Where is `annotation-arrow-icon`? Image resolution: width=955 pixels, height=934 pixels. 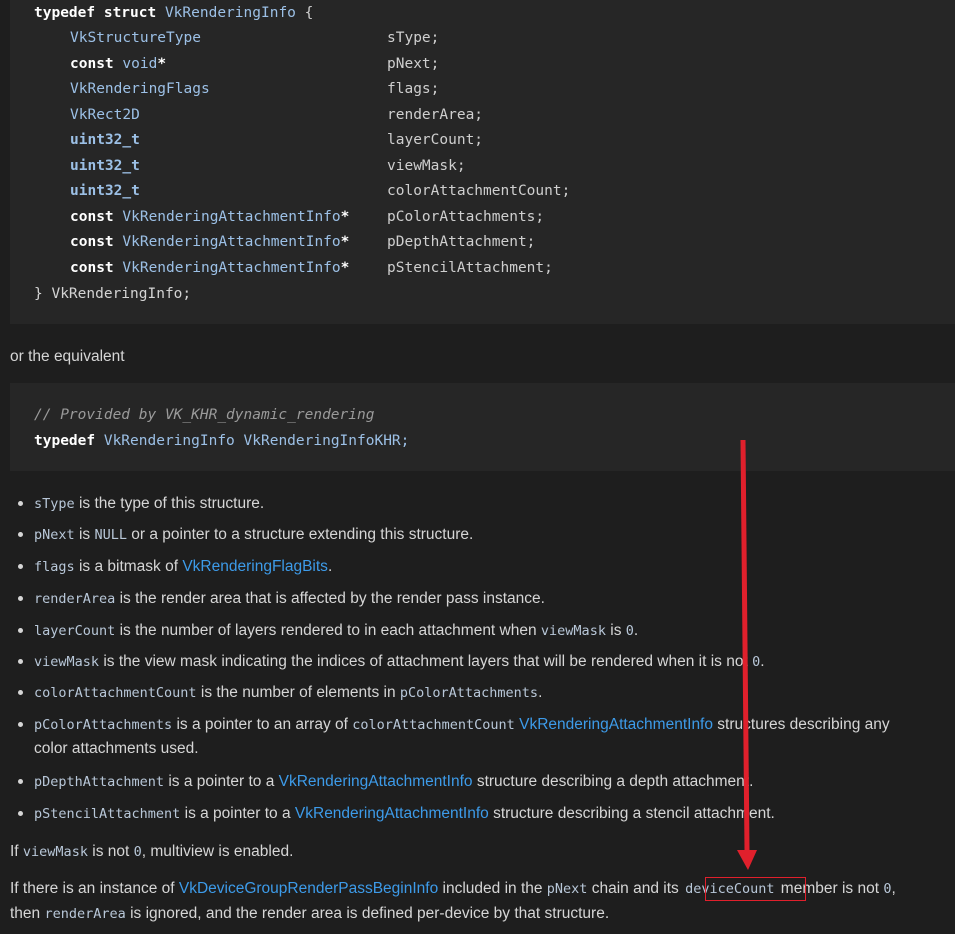 annotation-arrow-icon is located at coordinates (747, 654).